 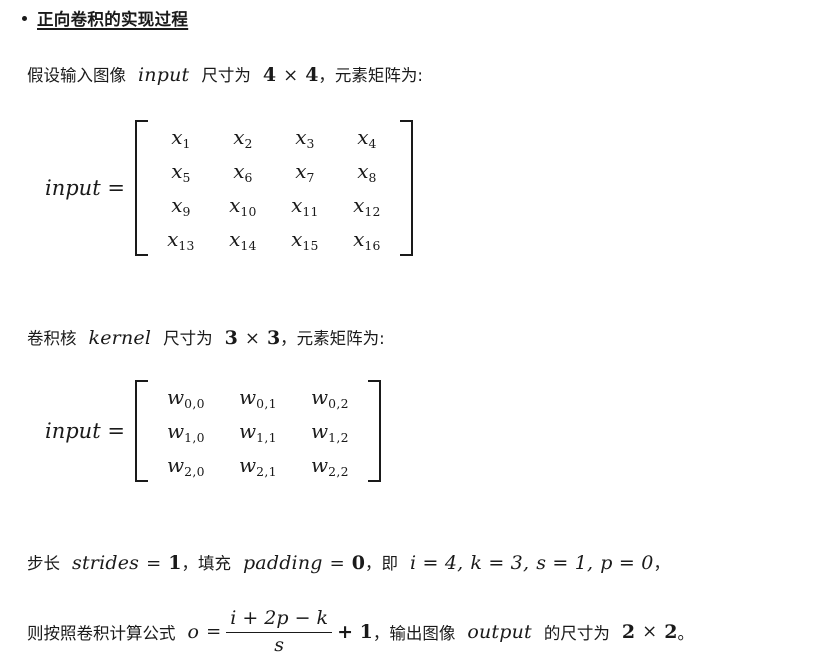 What do you see at coordinates (274, 171) in the screenshot?
I see `matrix-row: x5 x6 x7 x8` at bounding box center [274, 171].